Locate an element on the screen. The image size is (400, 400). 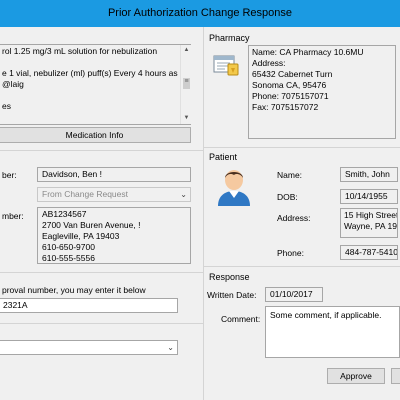
patient-dob-field: 10/14/1955 is located at coordinates (369, 196).